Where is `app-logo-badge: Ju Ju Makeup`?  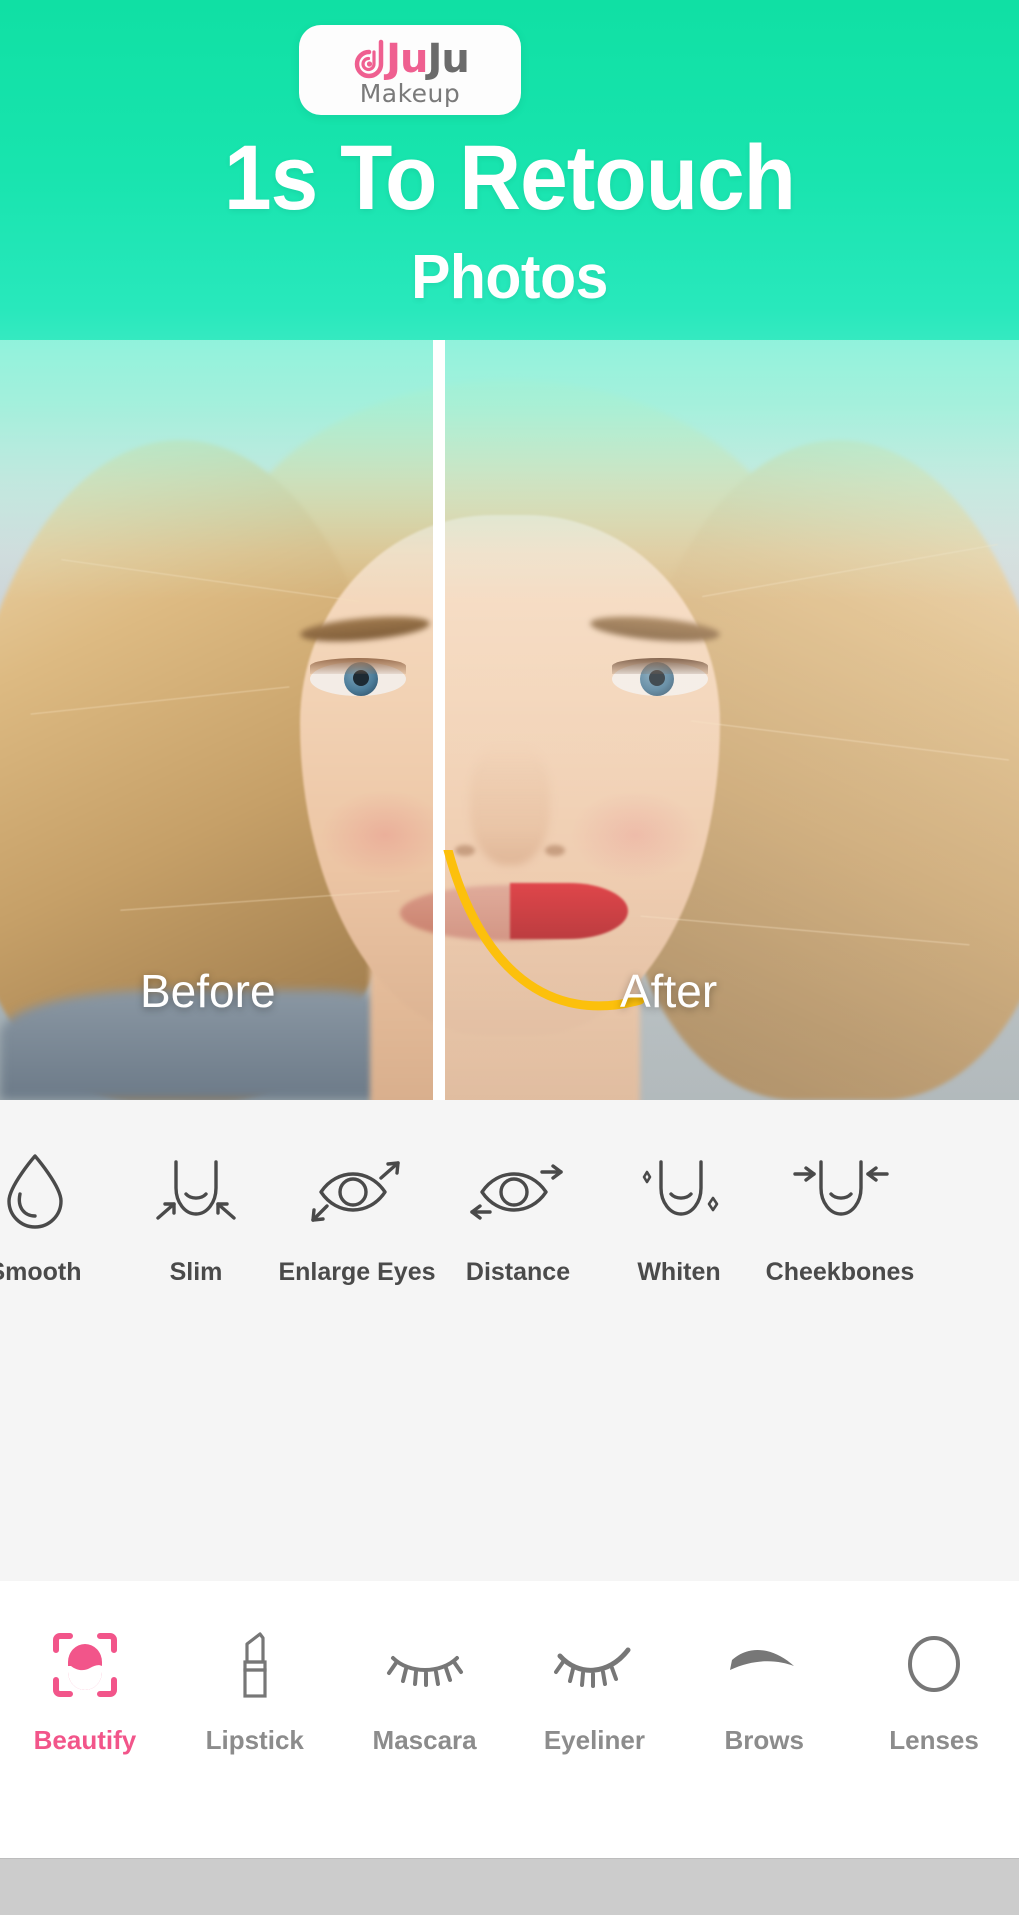 app-logo-badge: Ju Ju Makeup is located at coordinates (410, 70).